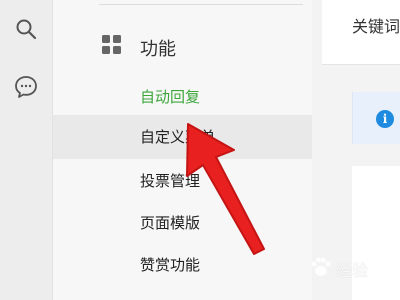 The width and height of the screenshot is (400, 300). What do you see at coordinates (178, 137) in the screenshot?
I see `menu-item-label: 自定义菜单` at bounding box center [178, 137].